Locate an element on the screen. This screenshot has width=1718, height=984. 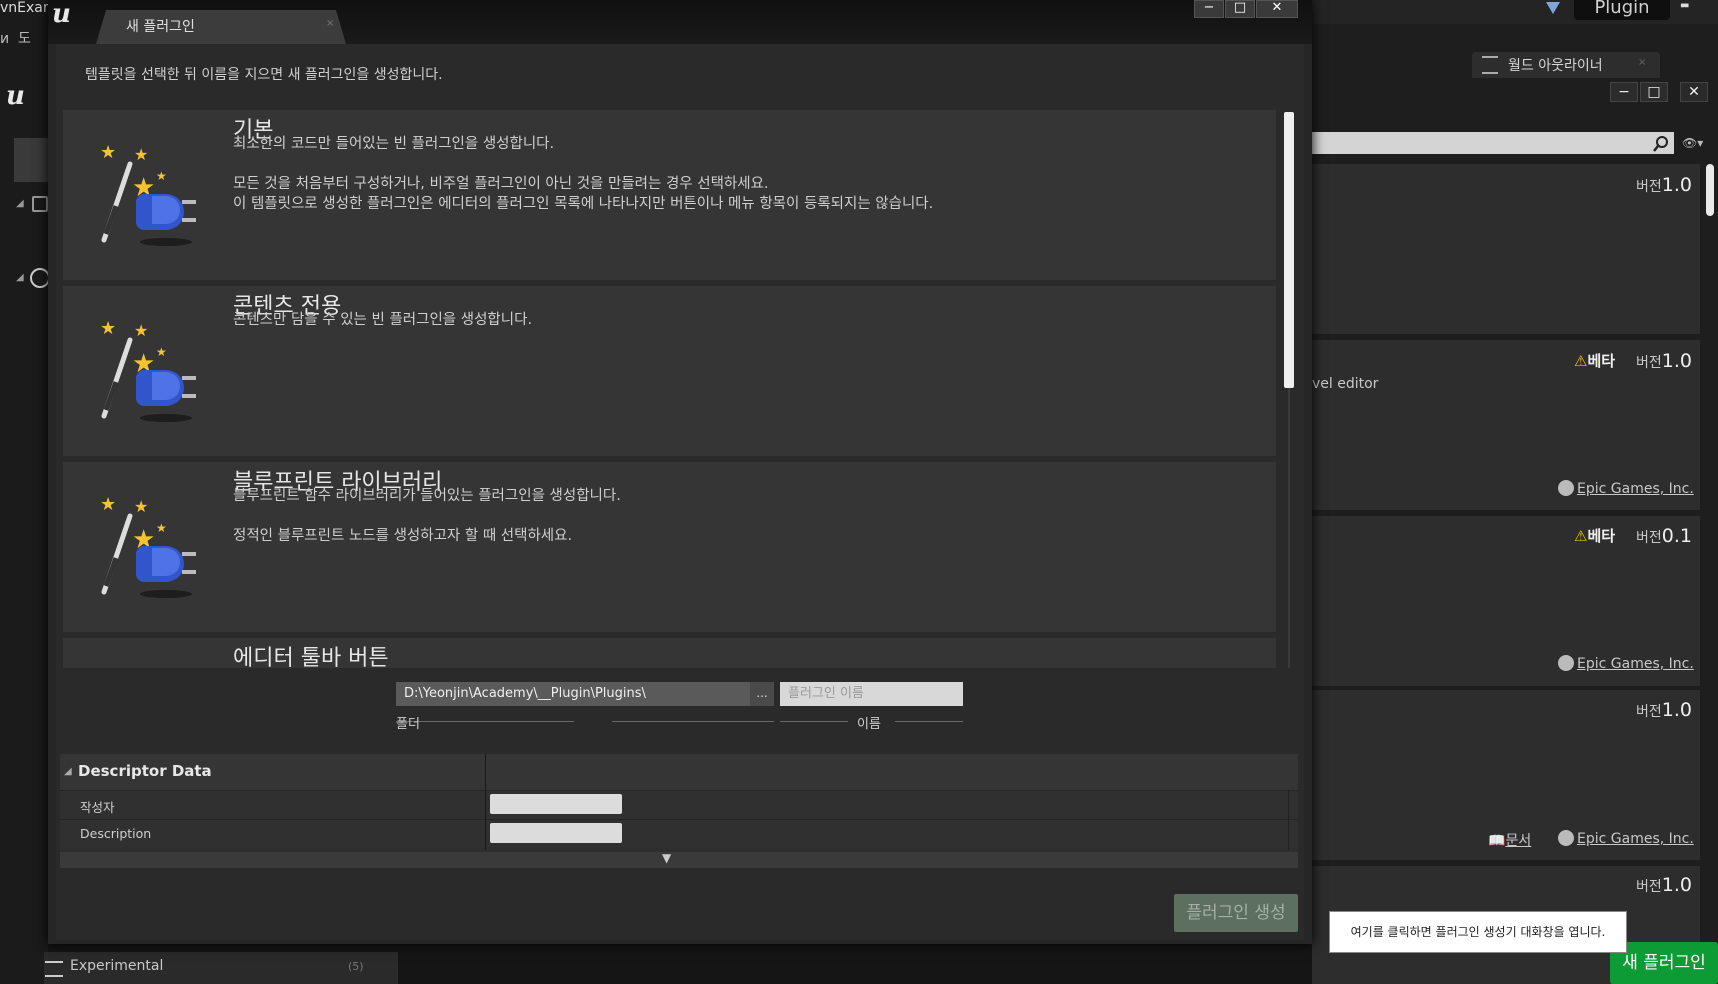
advanced-expander is located at coordinates (679, 860).